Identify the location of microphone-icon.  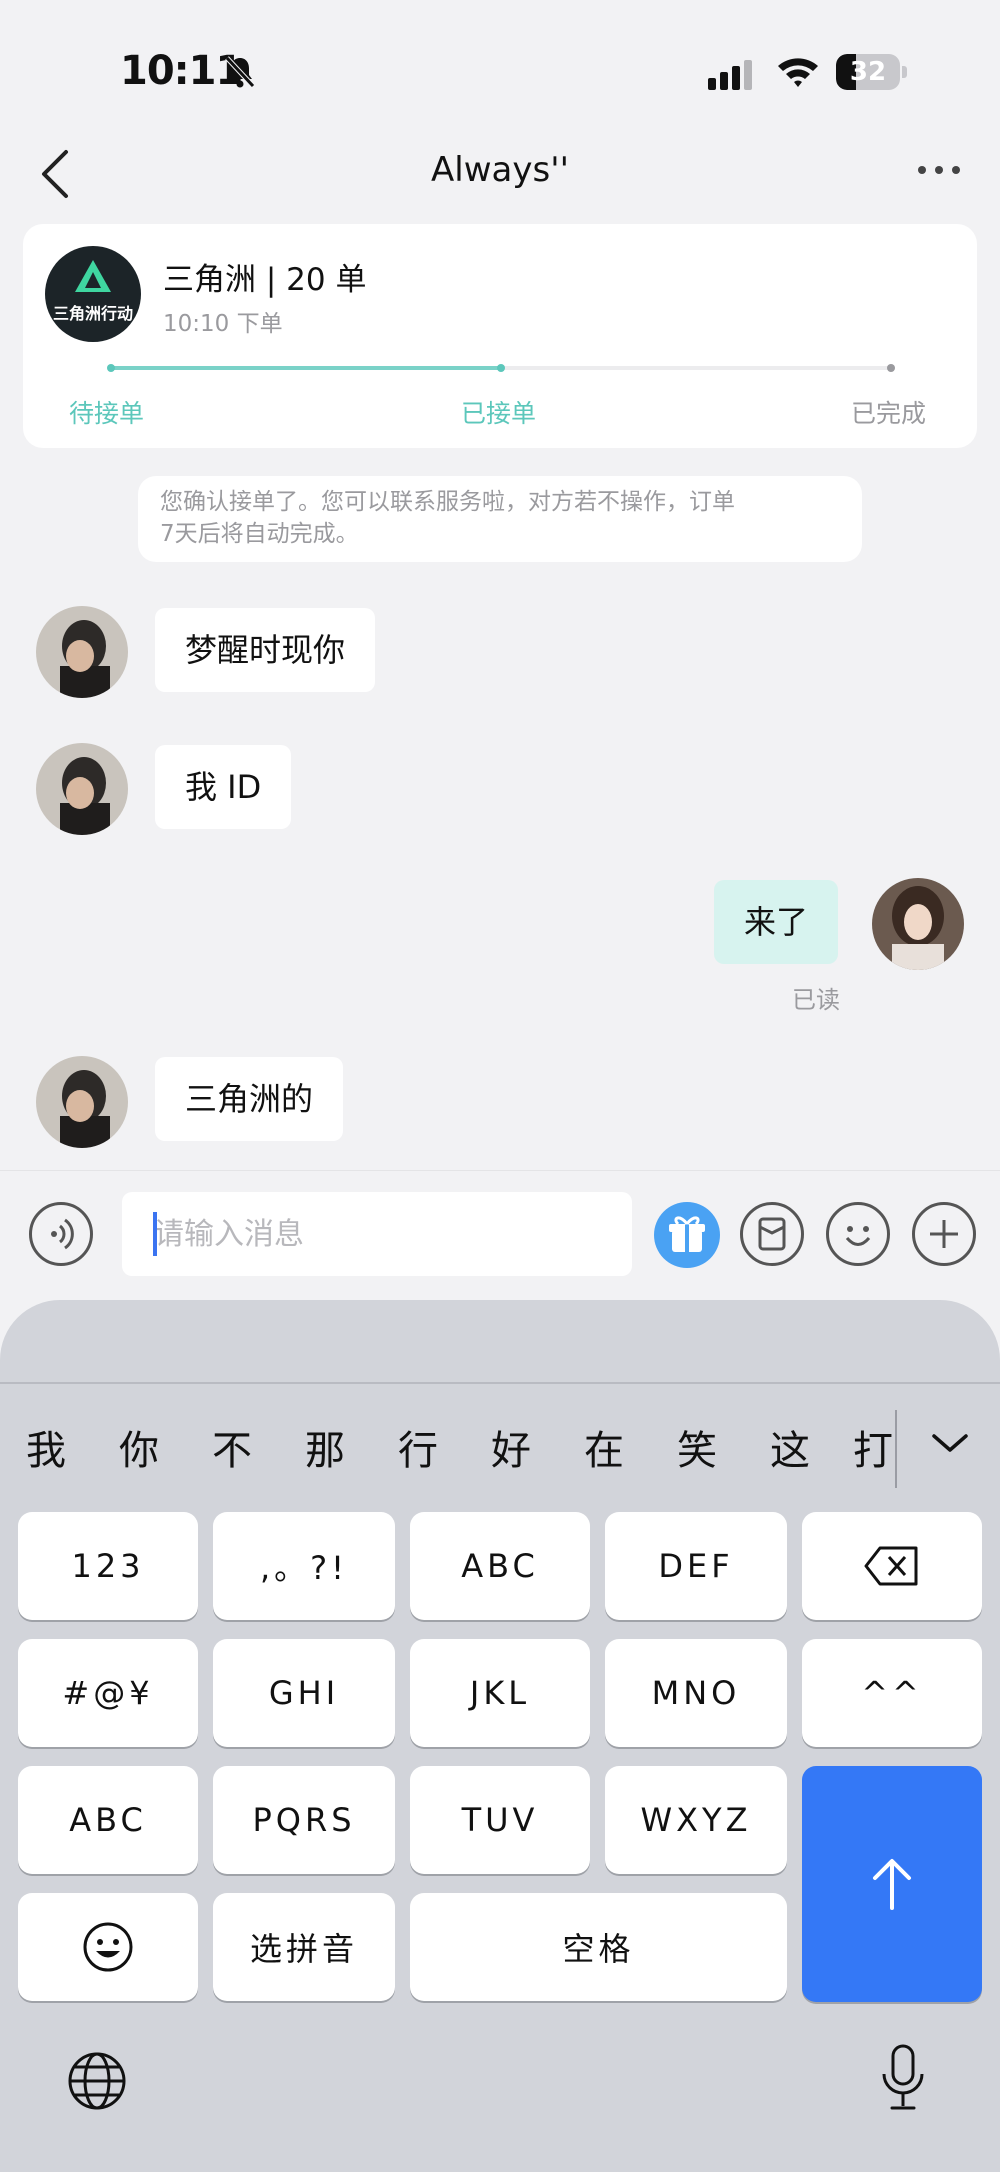
(903, 2078).